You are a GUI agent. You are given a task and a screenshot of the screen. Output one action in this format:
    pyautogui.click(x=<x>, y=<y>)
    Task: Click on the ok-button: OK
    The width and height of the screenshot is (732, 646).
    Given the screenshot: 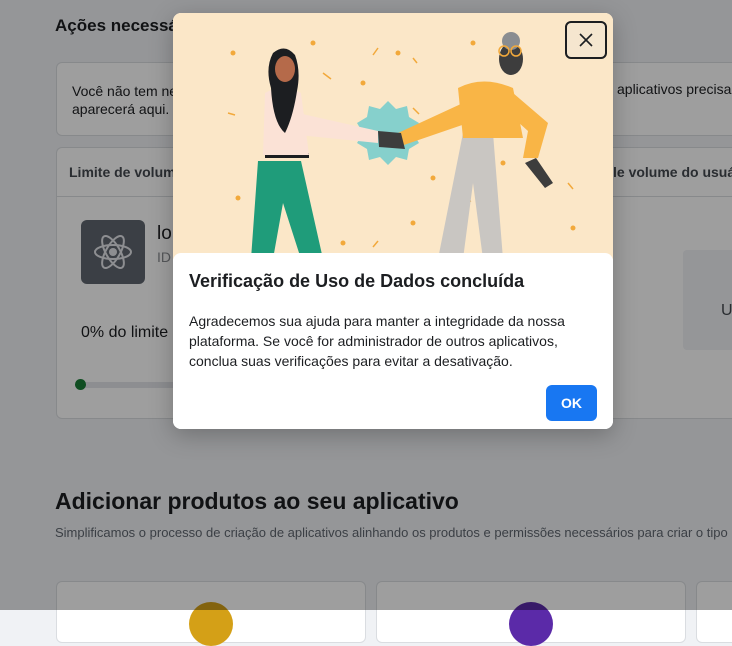 What is the action you would take?
    pyautogui.click(x=571, y=403)
    